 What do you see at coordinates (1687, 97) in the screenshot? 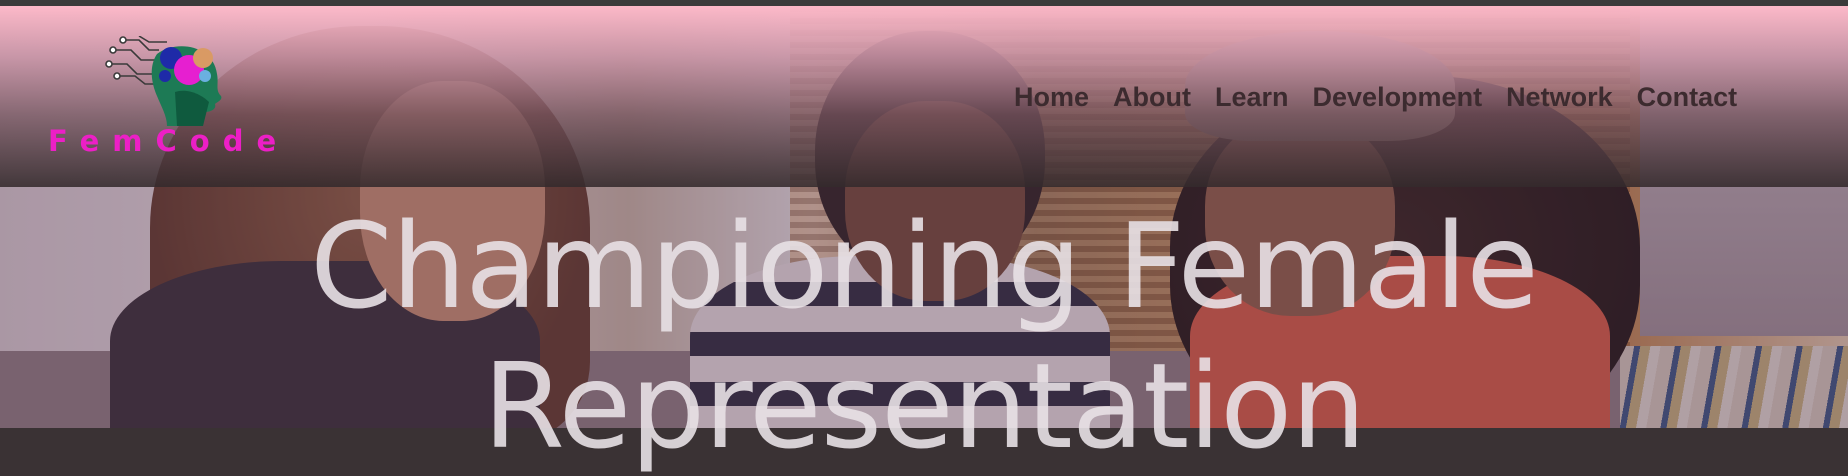
I see `nav-contact-link: Contact` at bounding box center [1687, 97].